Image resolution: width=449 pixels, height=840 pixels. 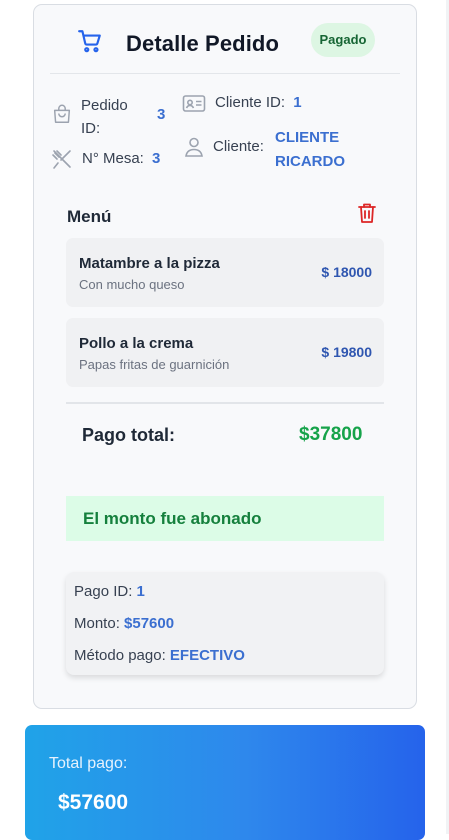 I want to click on page-title: Detalle Pedido, so click(x=202, y=43).